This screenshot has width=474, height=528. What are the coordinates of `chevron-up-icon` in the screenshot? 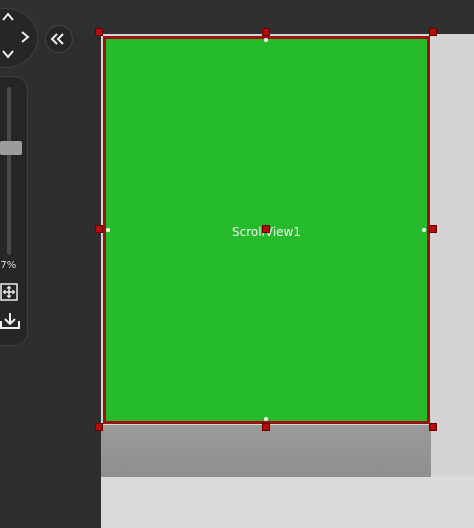 It's located at (8, 18).